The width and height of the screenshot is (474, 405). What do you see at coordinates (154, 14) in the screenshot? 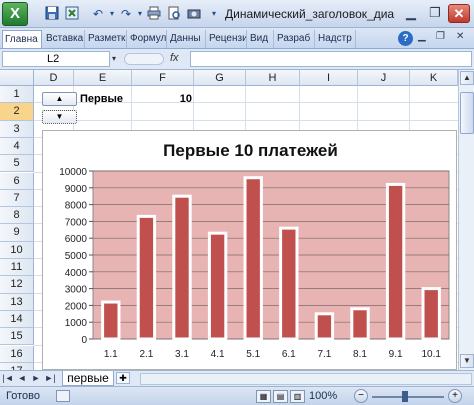
I see `print-icon` at bounding box center [154, 14].